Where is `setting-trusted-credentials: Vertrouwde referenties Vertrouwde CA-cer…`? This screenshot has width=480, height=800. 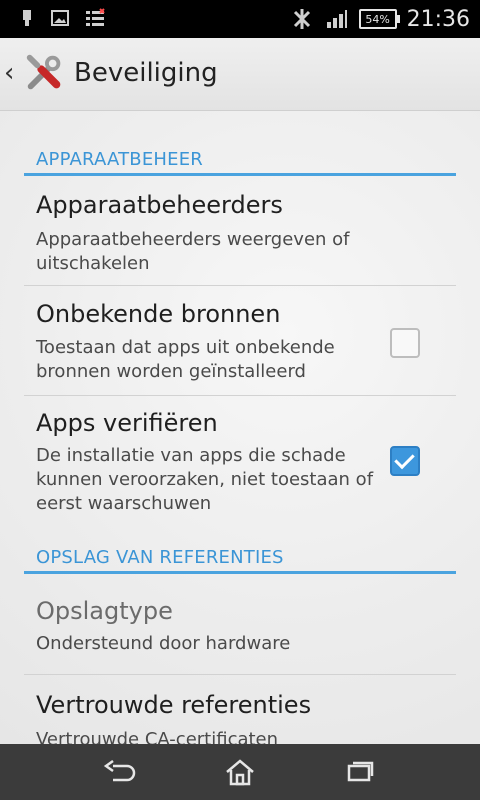
setting-trusted-credentials: Vertrouwde referenties Vertrouwde CA-cer… is located at coordinates (240, 709).